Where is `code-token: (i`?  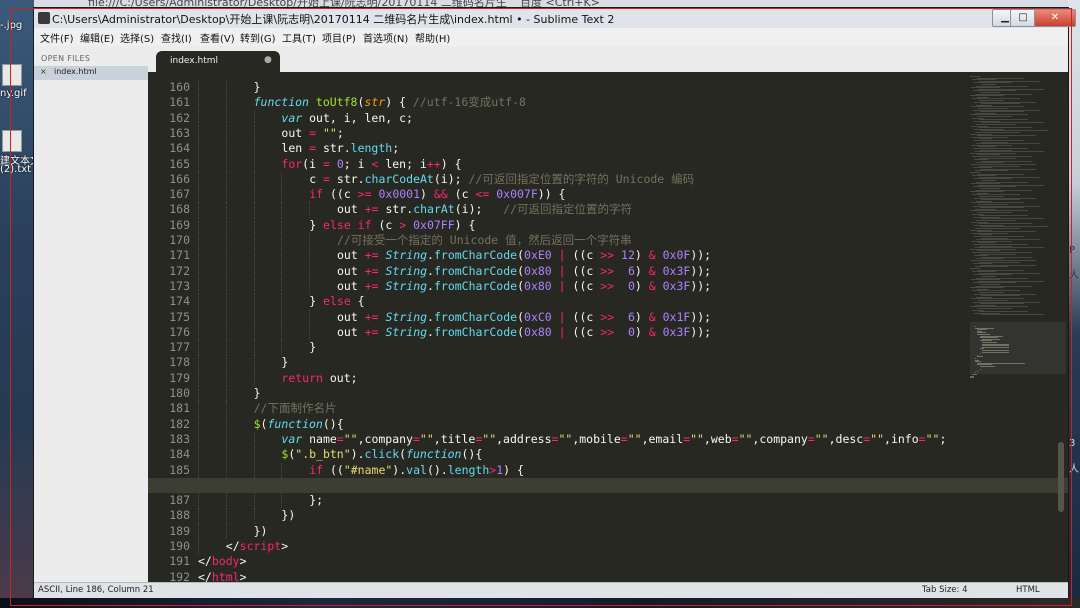
code-token: (i is located at coordinates (312, 163).